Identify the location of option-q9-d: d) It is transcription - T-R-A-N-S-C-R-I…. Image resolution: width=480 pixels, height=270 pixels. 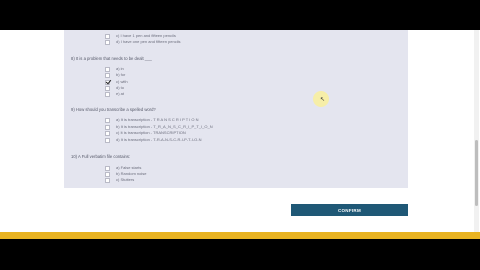
(153, 140).